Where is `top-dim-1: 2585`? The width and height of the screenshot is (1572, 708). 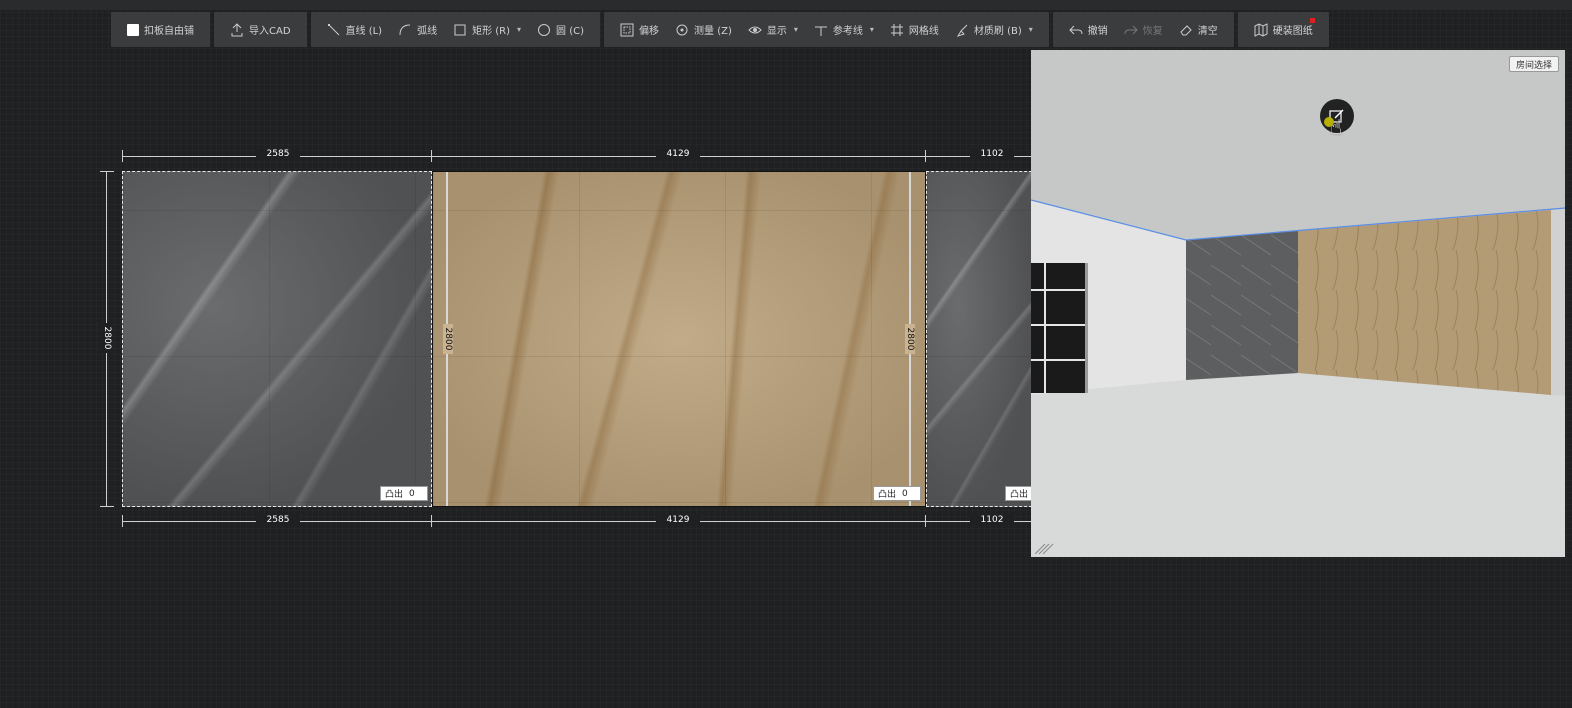 top-dim-1: 2585 is located at coordinates (278, 154).